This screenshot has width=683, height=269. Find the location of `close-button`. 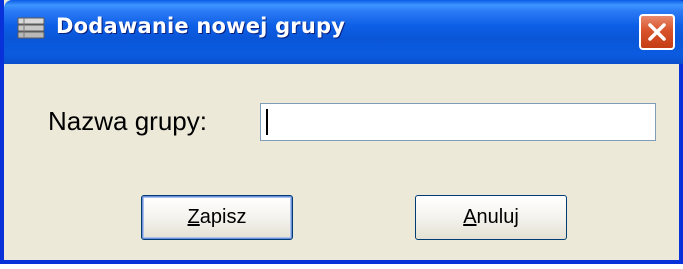

close-button is located at coordinates (657, 32).